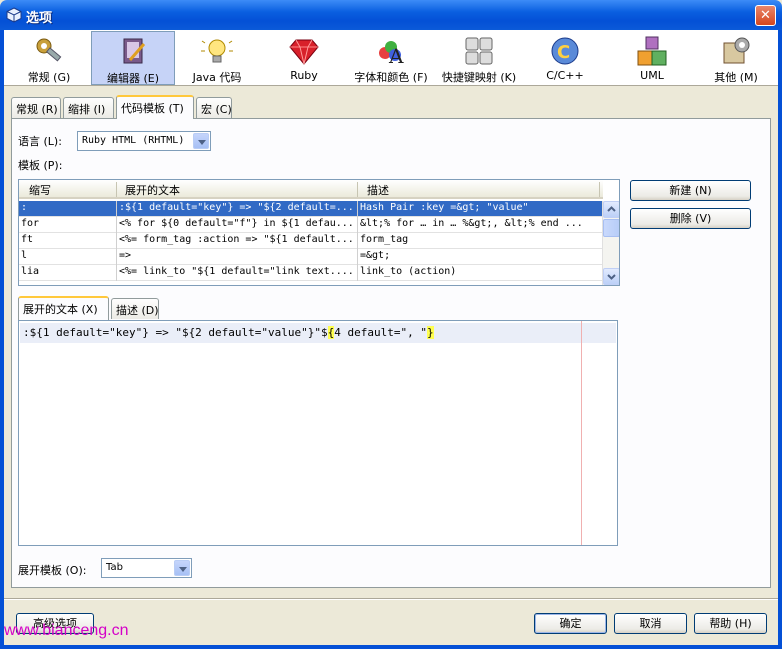 This screenshot has width=782, height=649. I want to click on lightbulb-icon, so click(217, 51).